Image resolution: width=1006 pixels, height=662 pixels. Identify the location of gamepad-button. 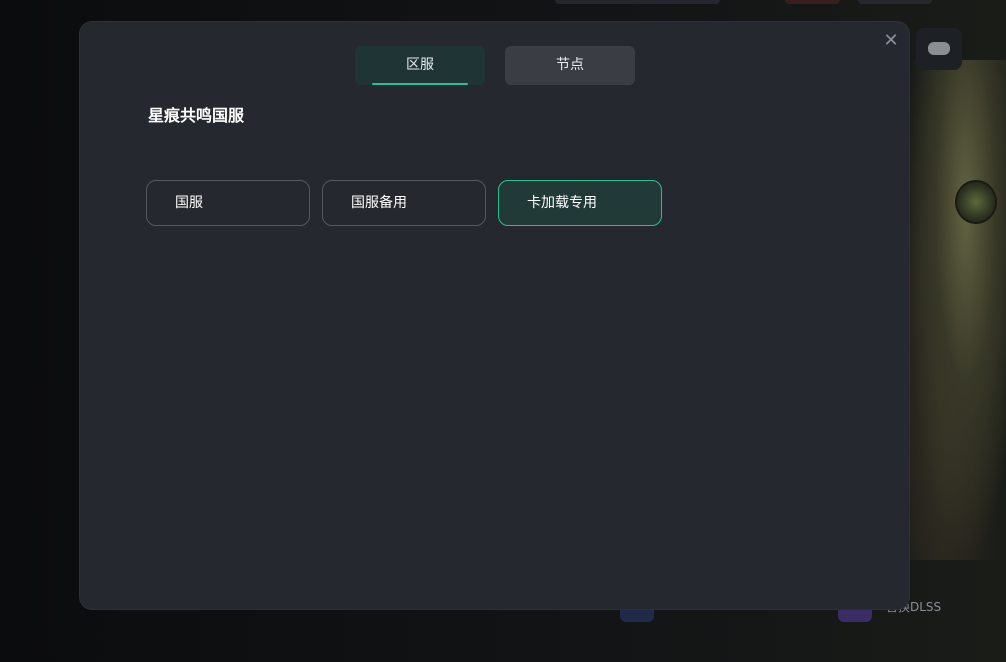
(939, 49).